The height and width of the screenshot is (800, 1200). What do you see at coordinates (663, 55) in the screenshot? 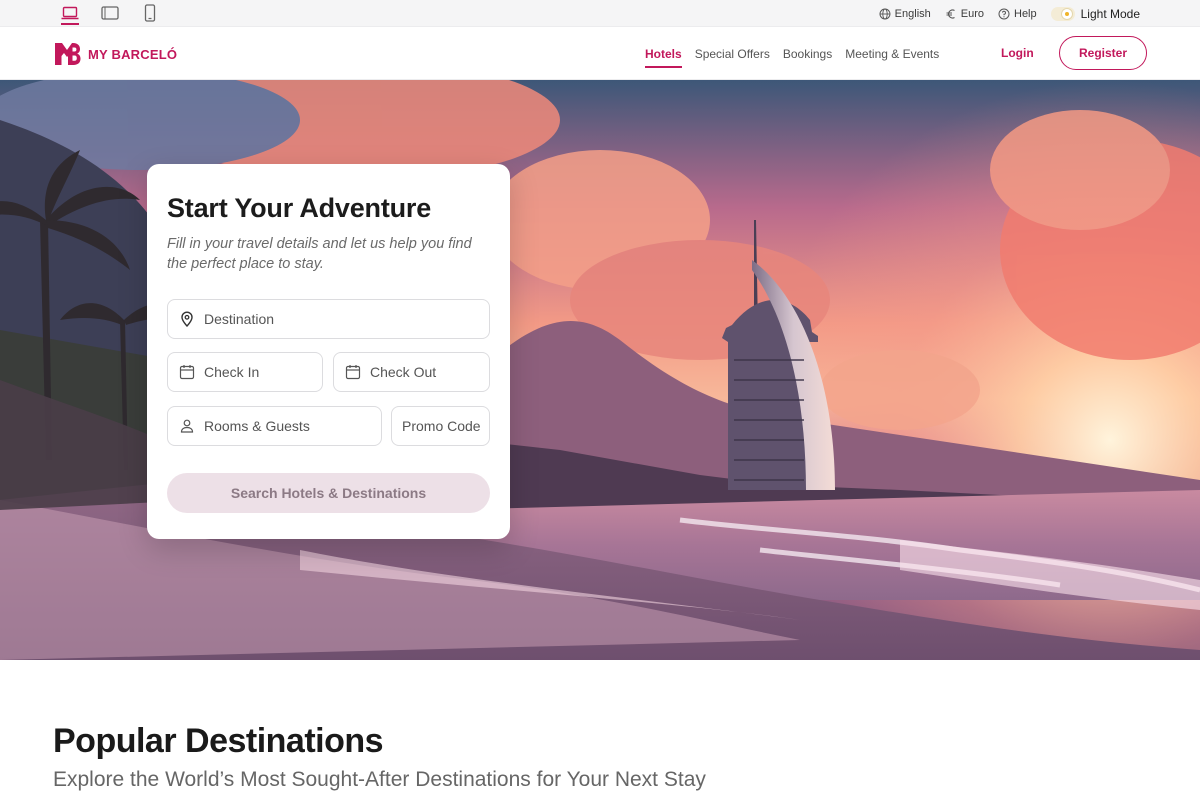
I see `nav-link-hotels: Hotels` at bounding box center [663, 55].